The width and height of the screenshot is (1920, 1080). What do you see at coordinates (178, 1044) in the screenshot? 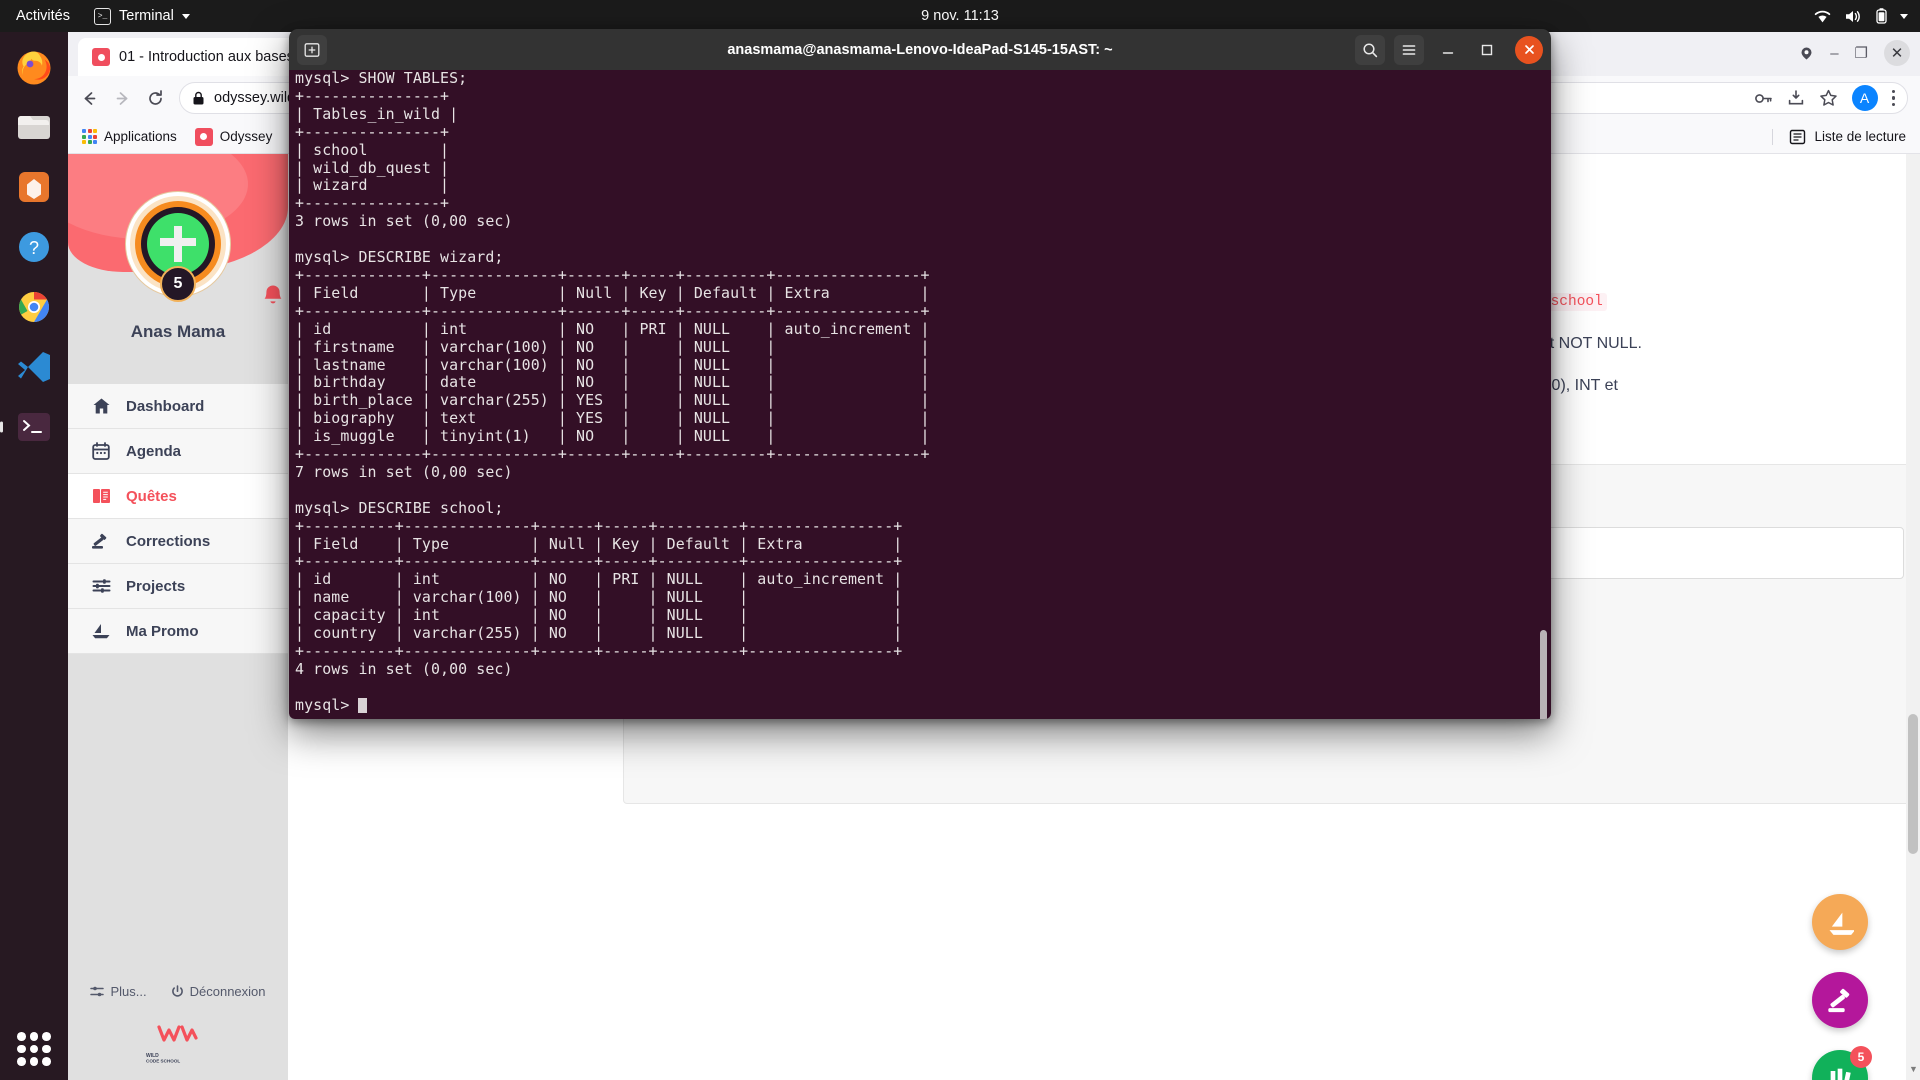
I see `sidebar-logo: WILD CODE SCHOOL` at bounding box center [178, 1044].